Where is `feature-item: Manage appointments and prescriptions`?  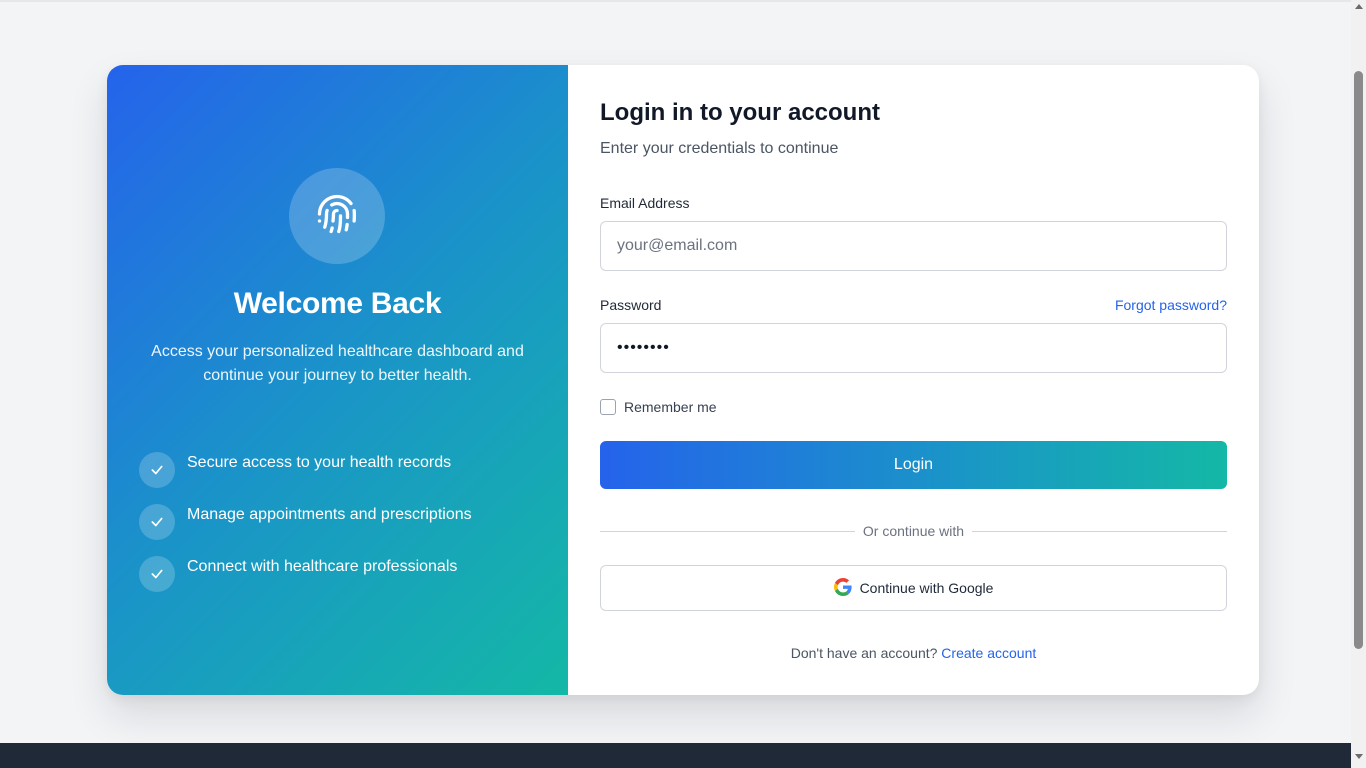 feature-item: Manage appointments and prescriptions is located at coordinates (339, 530).